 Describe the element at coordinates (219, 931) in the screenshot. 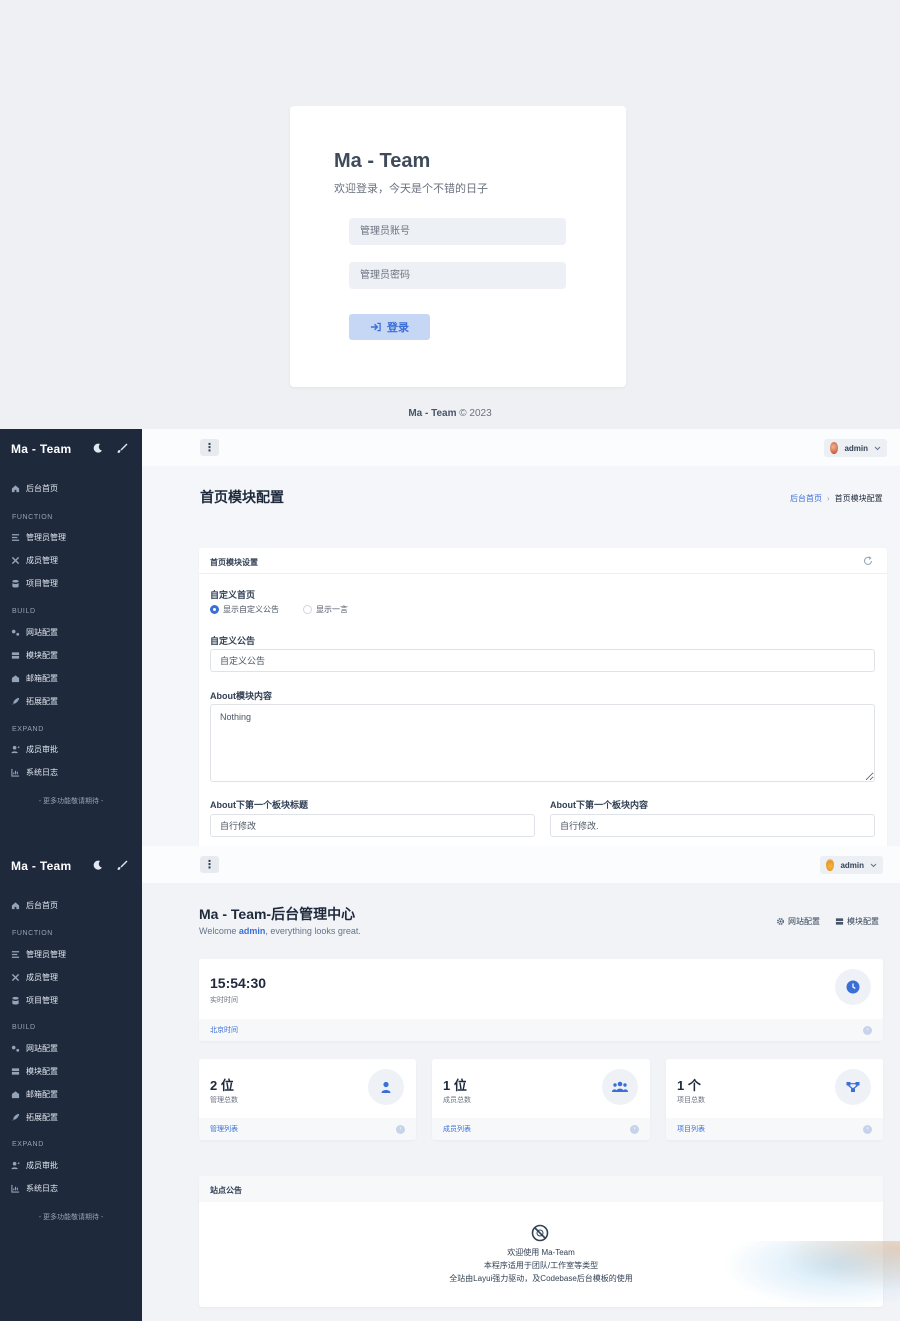

I see `welcome-prefix: Welcome` at that location.